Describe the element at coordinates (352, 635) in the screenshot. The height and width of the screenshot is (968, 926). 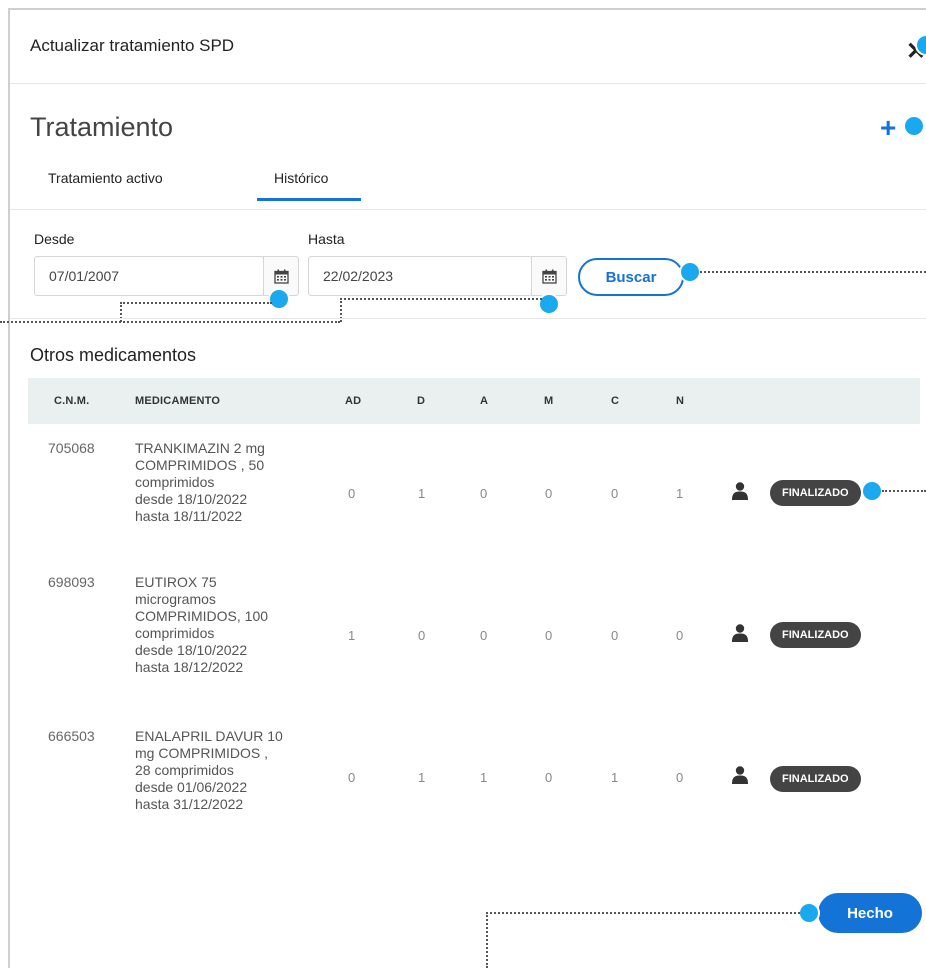
I see `cell-ad: 1` at that location.